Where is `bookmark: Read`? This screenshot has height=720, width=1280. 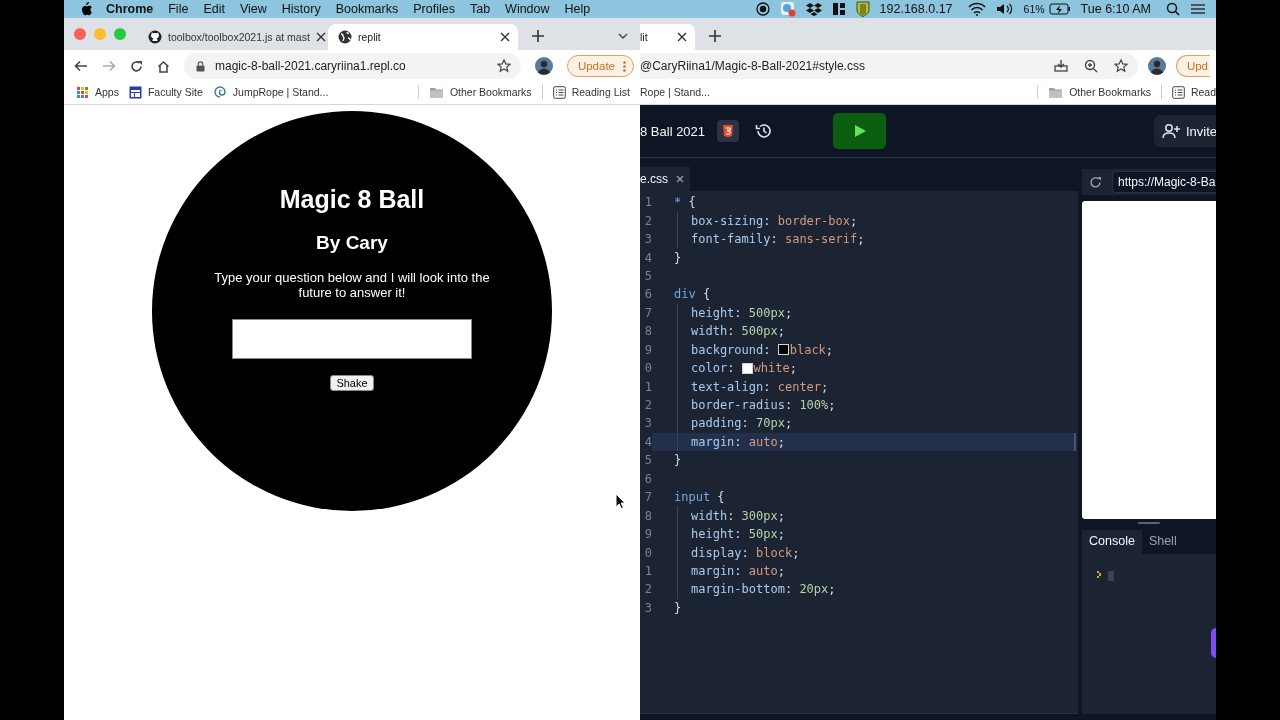
bookmark: Read is located at coordinates (1193, 92).